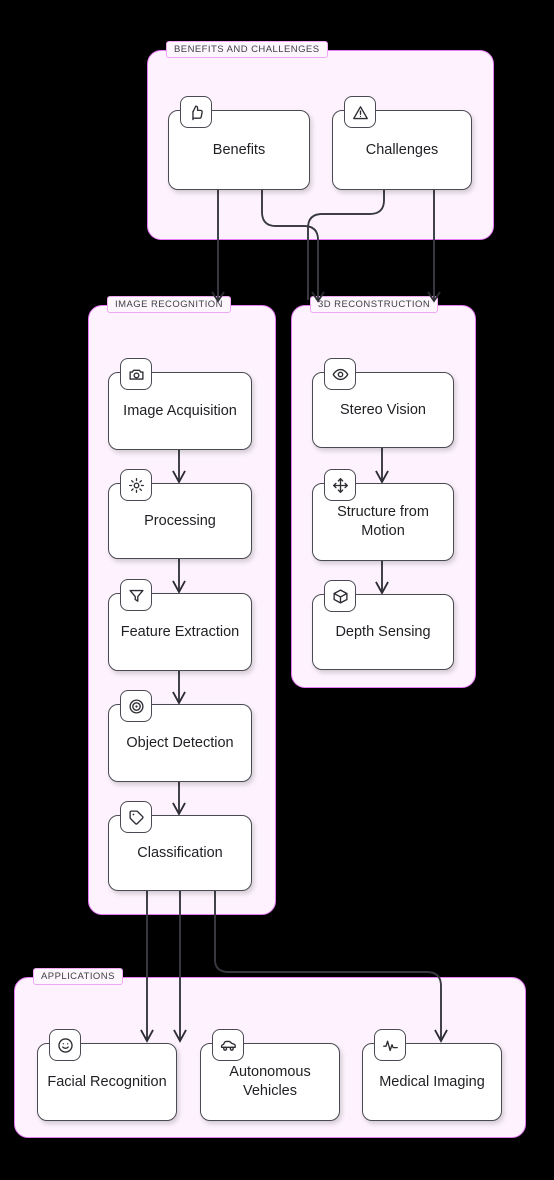 The height and width of the screenshot is (1180, 554). Describe the element at coordinates (196, 112) in the screenshot. I see `thumbs-up-icon` at that location.